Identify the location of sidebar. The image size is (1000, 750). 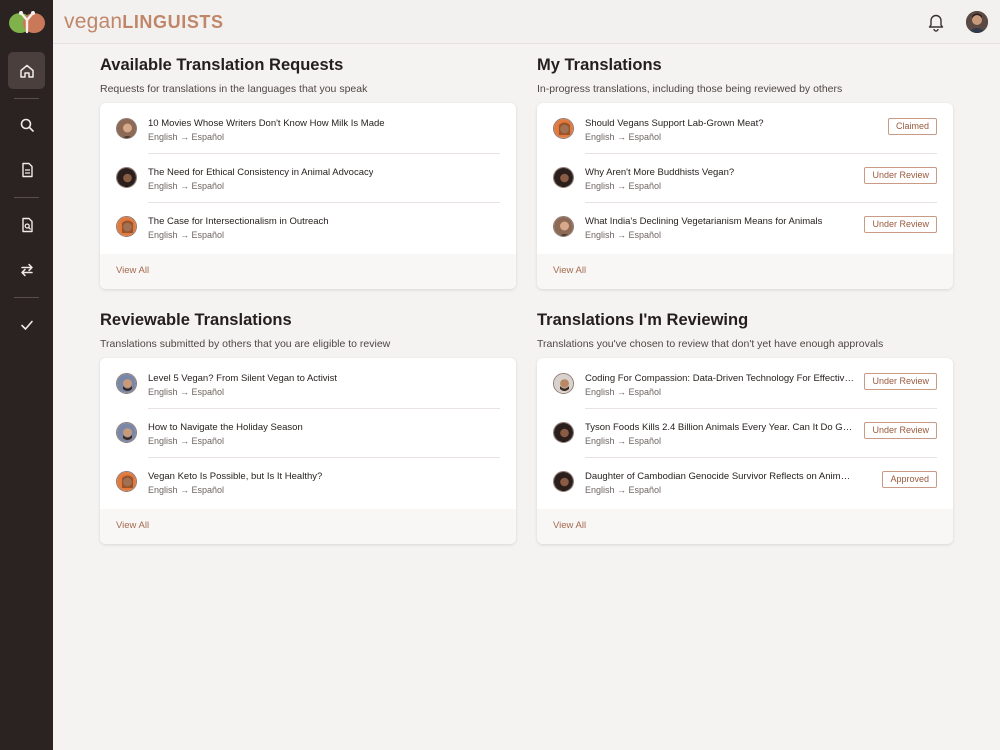
(26, 375).